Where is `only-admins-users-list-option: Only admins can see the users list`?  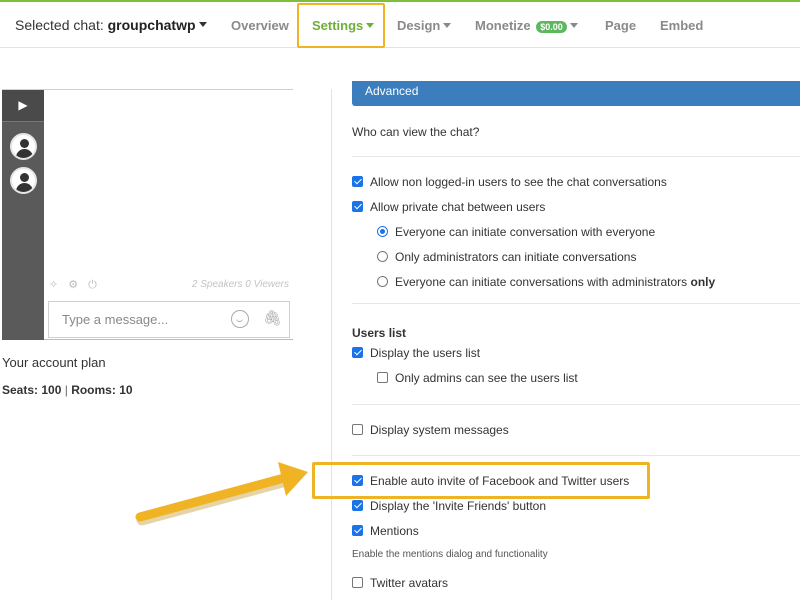 only-admins-users-list-option: Only admins can see the users list is located at coordinates (477, 378).